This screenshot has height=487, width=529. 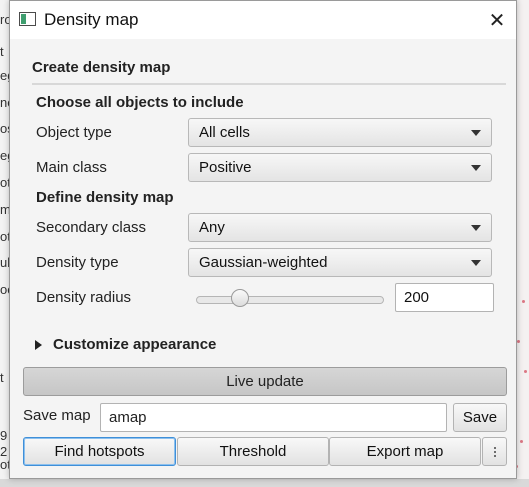 What do you see at coordinates (101, 67) in the screenshot?
I see `section-title: Create density map` at bounding box center [101, 67].